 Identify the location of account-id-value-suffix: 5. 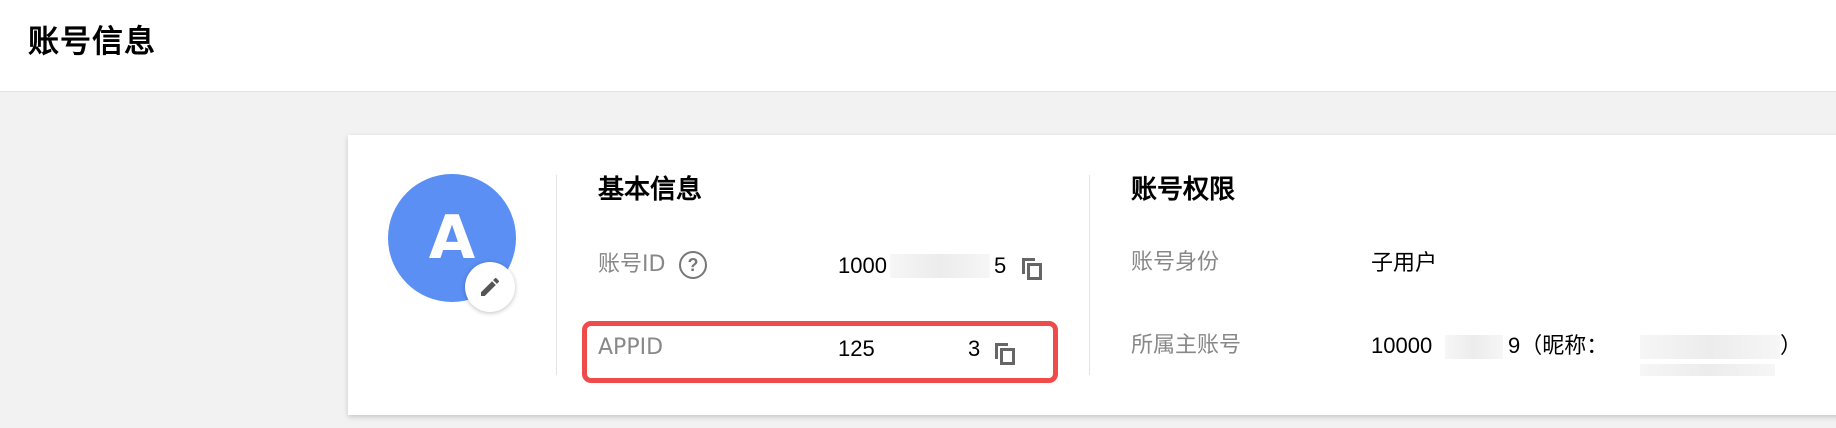
(1000, 265).